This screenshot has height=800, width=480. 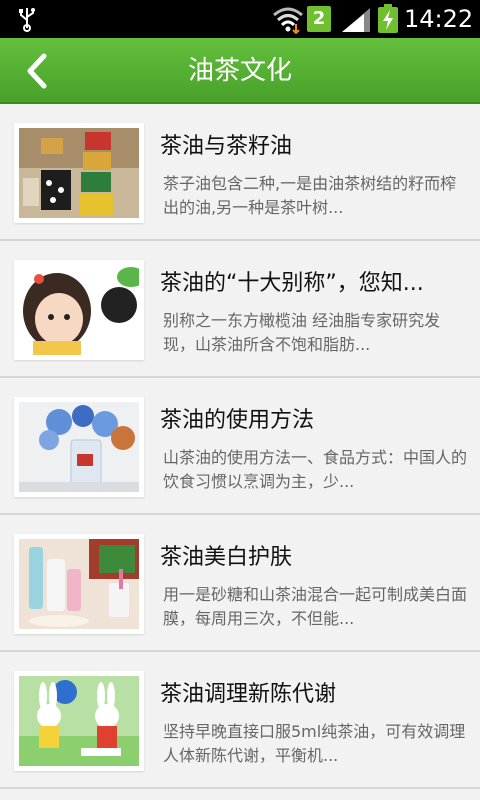 What do you see at coordinates (248, 694) in the screenshot?
I see `article-title: 茶油调理新陈代谢` at bounding box center [248, 694].